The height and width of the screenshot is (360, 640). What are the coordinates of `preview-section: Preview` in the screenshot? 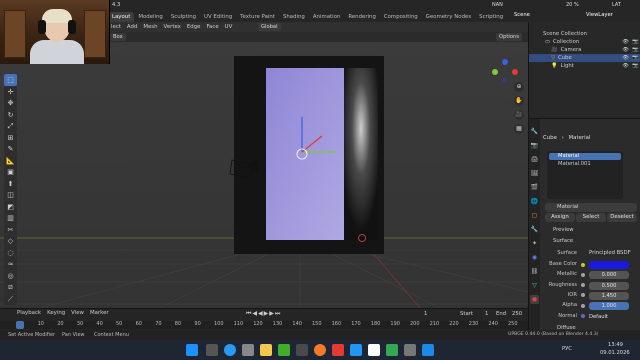 It's located at (563, 230).